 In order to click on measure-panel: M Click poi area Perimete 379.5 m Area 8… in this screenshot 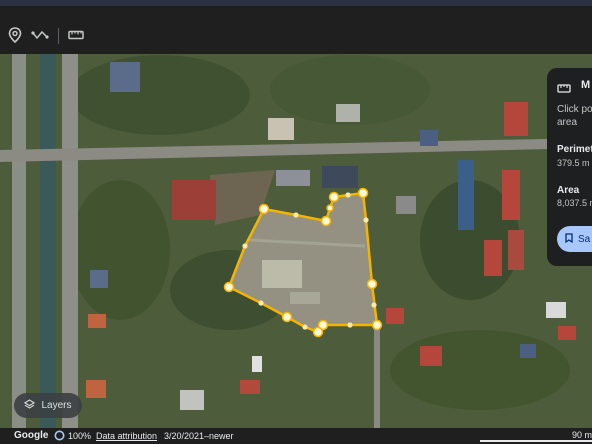, I will do `click(569, 167)`.